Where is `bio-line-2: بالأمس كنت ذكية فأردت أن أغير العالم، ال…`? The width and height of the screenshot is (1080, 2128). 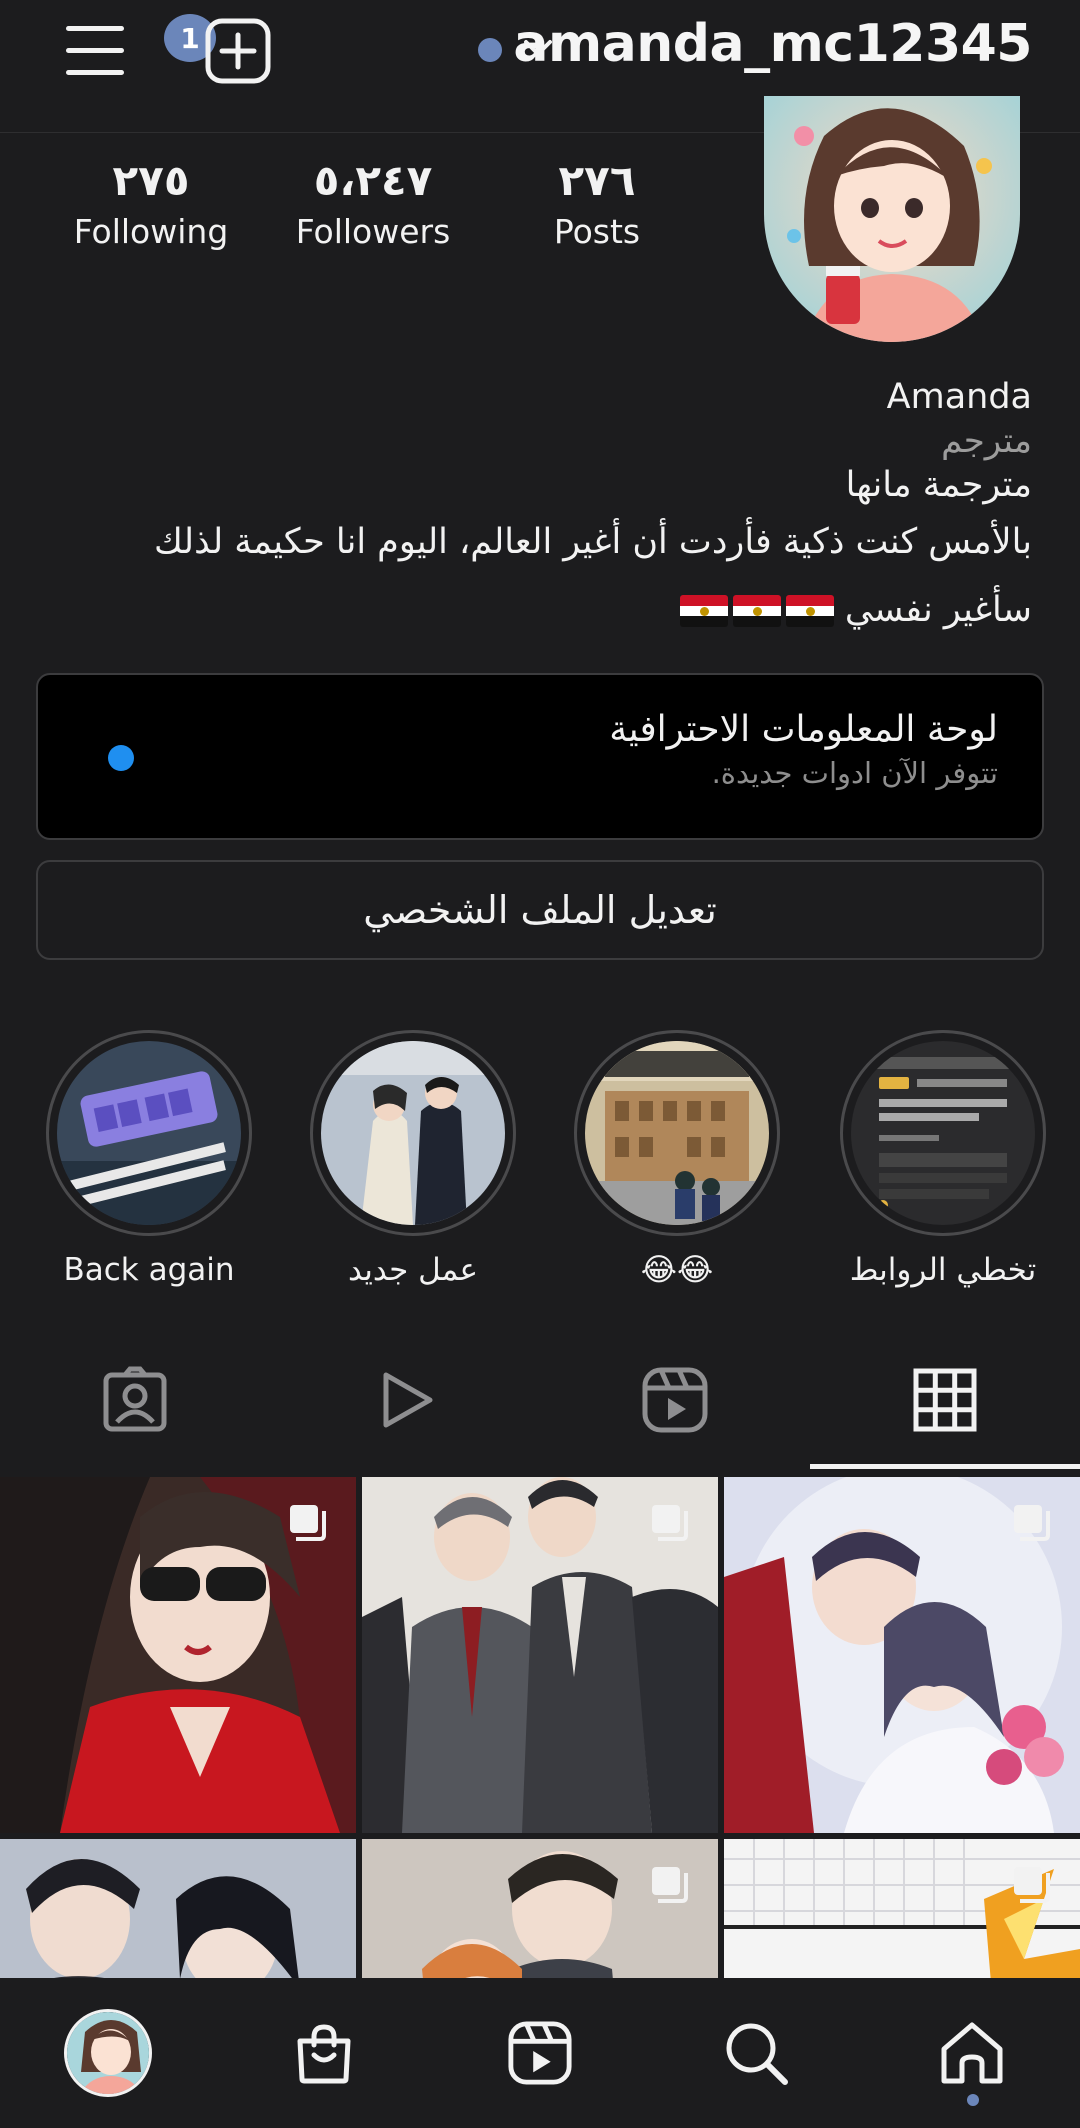 bio-line-2: بالأمس كنت ذكية فأردت أن أغير العالم، ال… is located at coordinates (592, 542).